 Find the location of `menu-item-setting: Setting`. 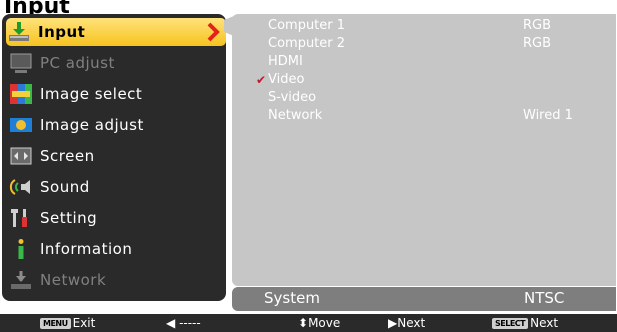

menu-item-setting: Setting is located at coordinates (115, 218).